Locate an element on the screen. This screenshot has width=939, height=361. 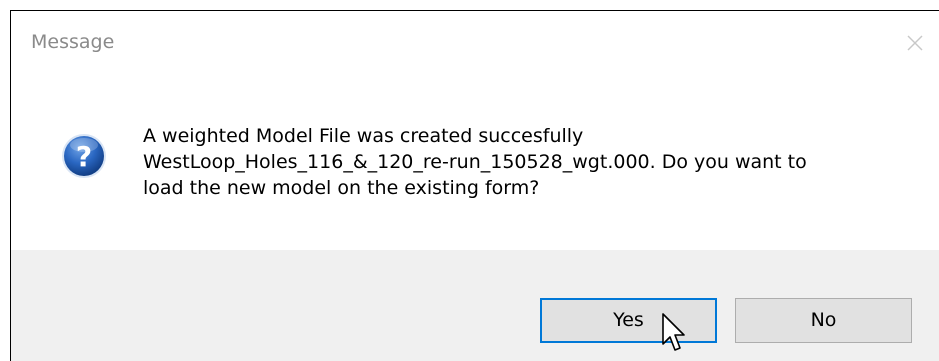
message-line-3: load the new model on the existing form? is located at coordinates (341, 188).